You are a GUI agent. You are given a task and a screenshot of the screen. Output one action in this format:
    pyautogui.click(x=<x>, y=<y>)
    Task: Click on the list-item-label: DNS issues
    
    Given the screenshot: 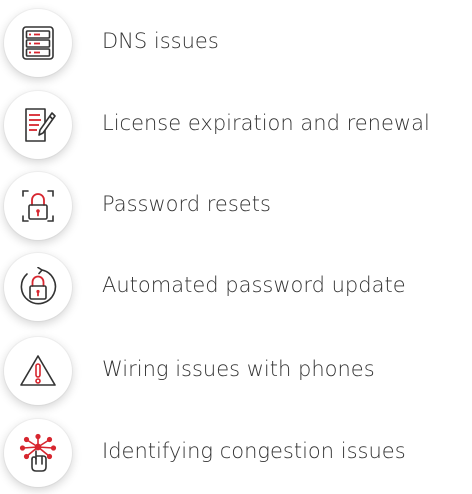 What is the action you would take?
    pyautogui.click(x=160, y=41)
    